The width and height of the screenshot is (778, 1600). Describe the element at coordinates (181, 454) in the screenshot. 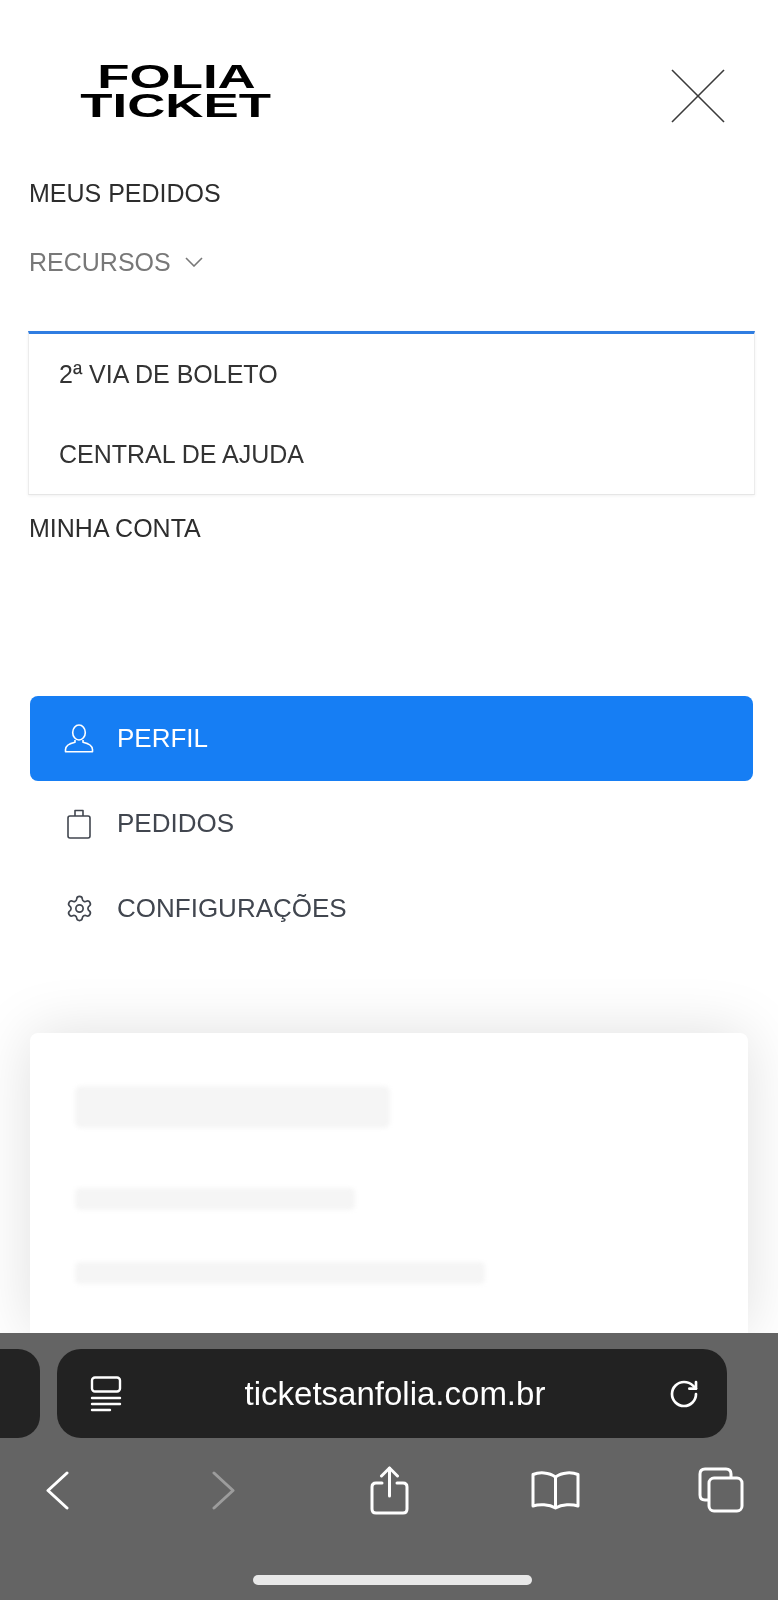

I see `dropdown-item: CENTRAL DE AJUDA` at that location.